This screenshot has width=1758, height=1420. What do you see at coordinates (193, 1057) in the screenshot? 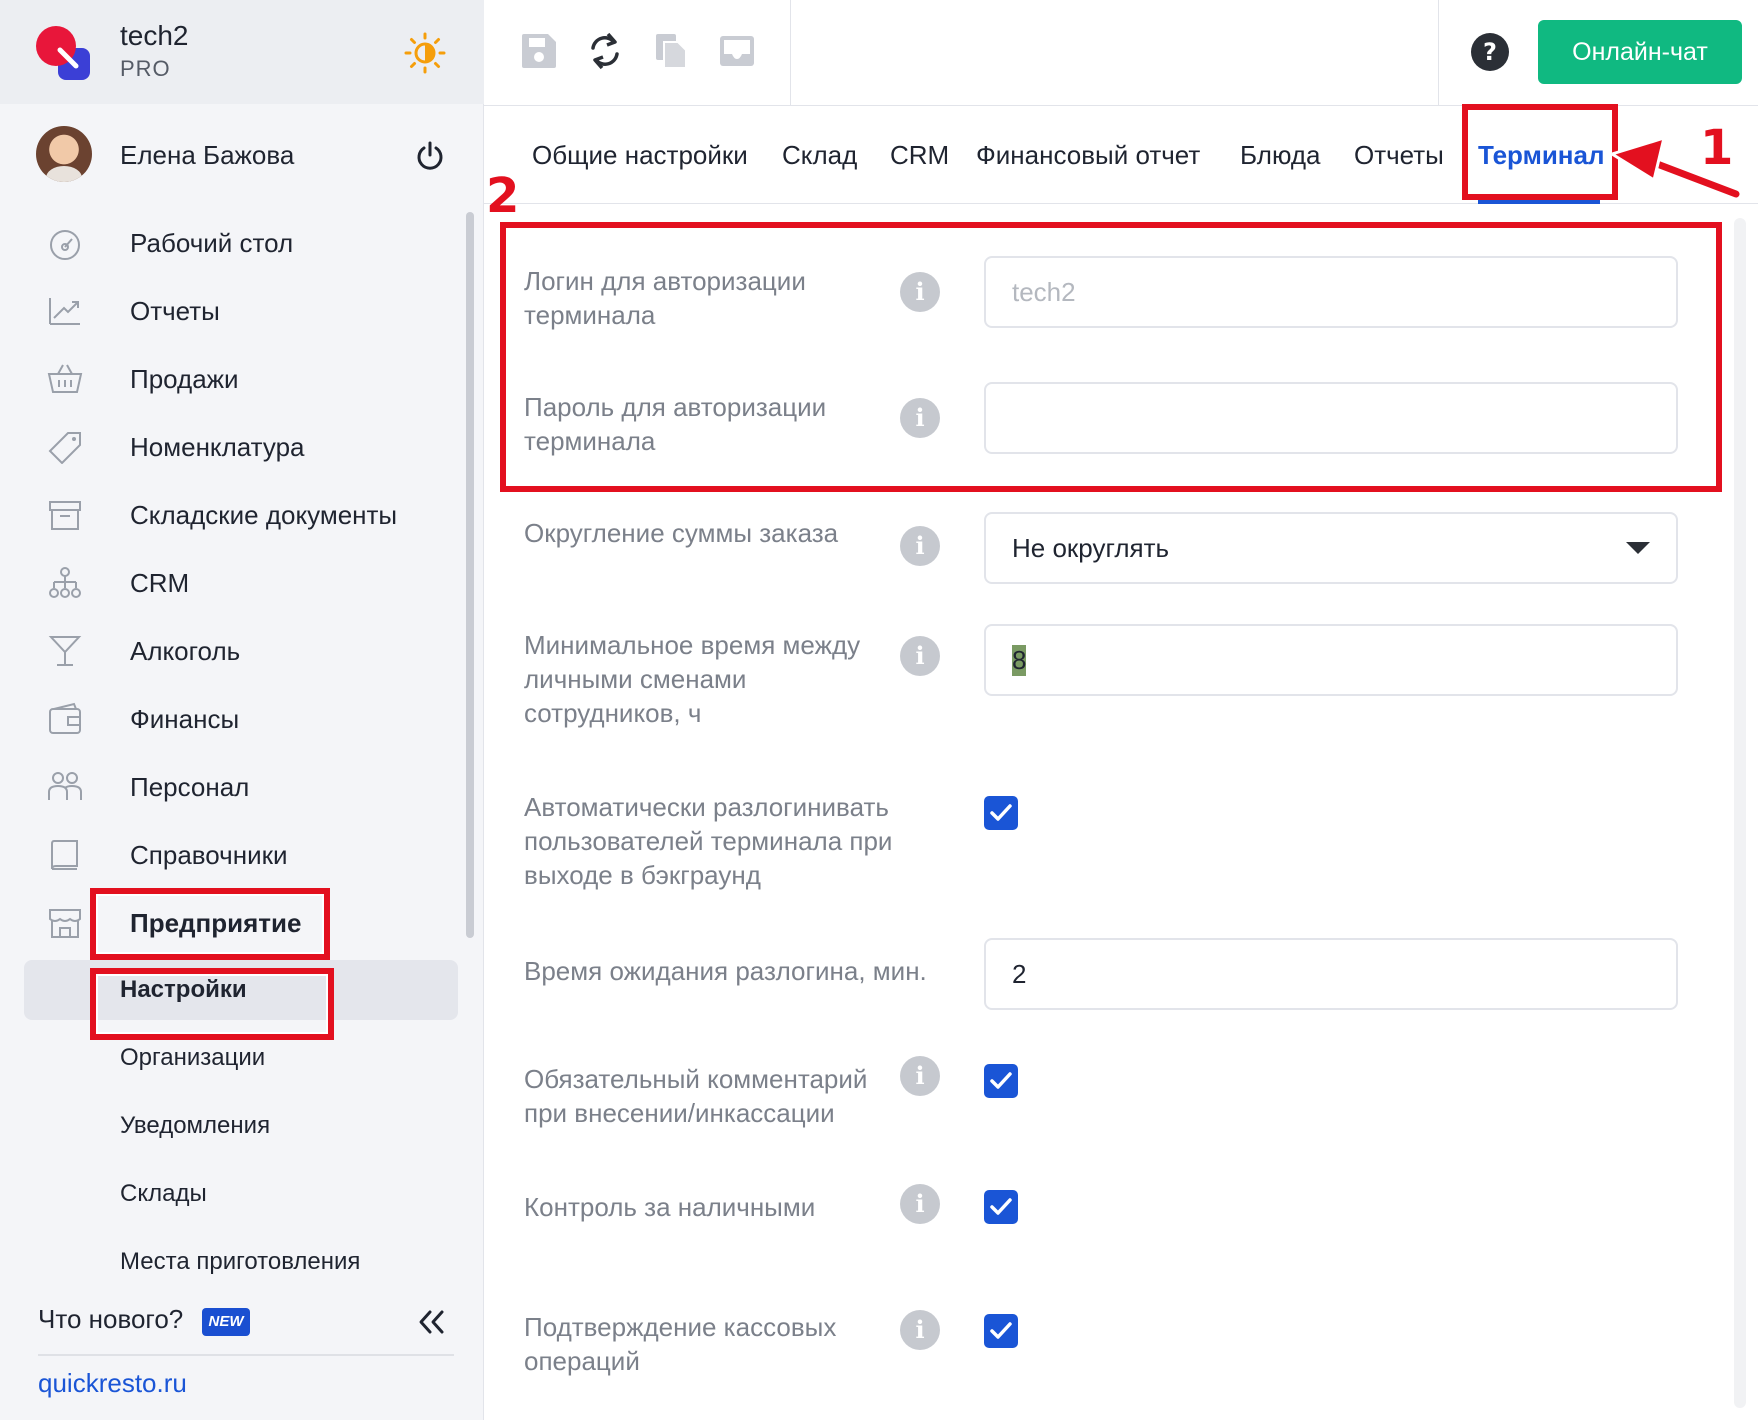
I see `nav-sublabel: Организации` at bounding box center [193, 1057].